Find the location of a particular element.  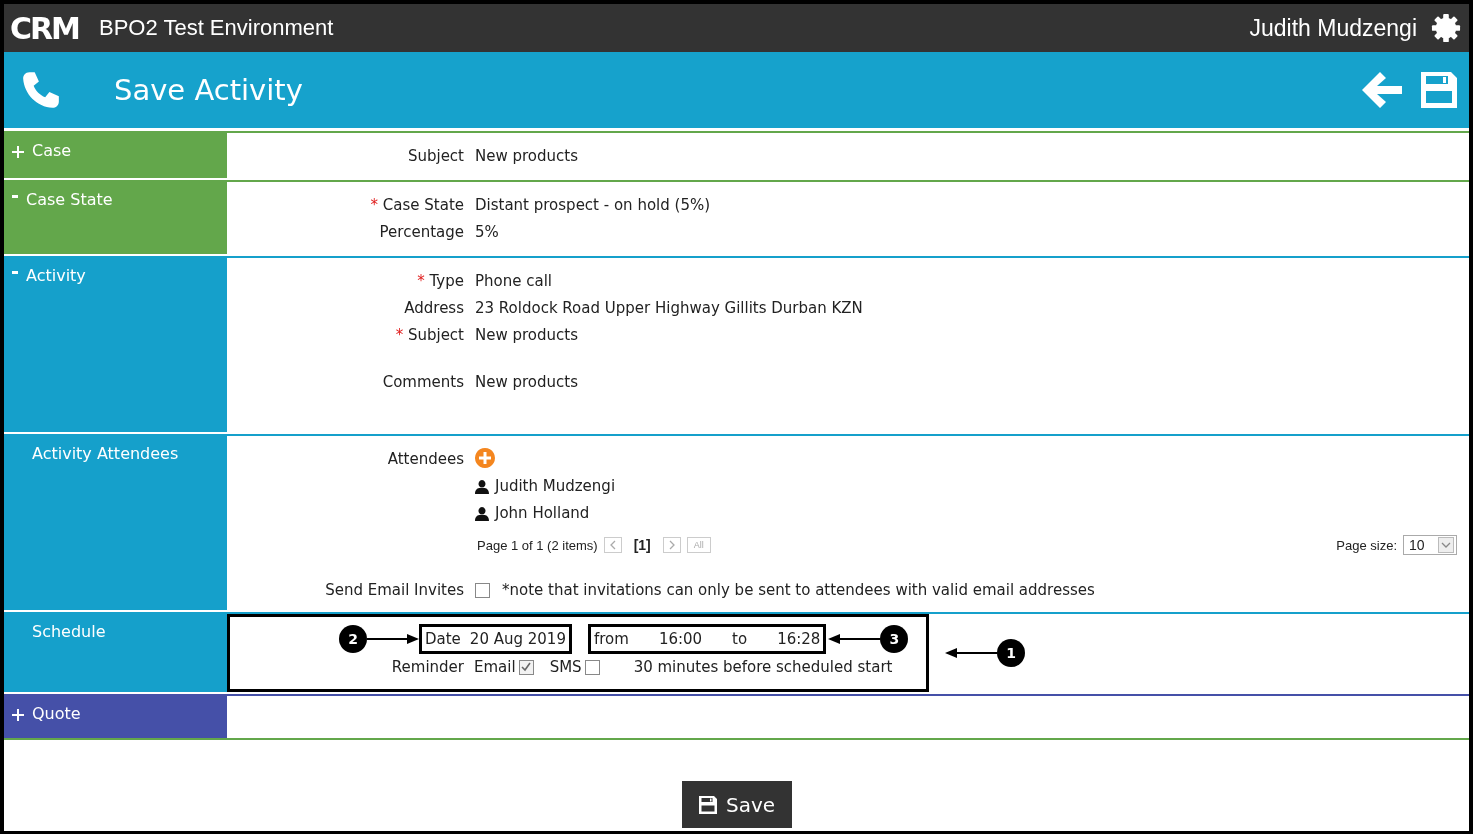

callout-marker: 3 is located at coordinates (894, 639).